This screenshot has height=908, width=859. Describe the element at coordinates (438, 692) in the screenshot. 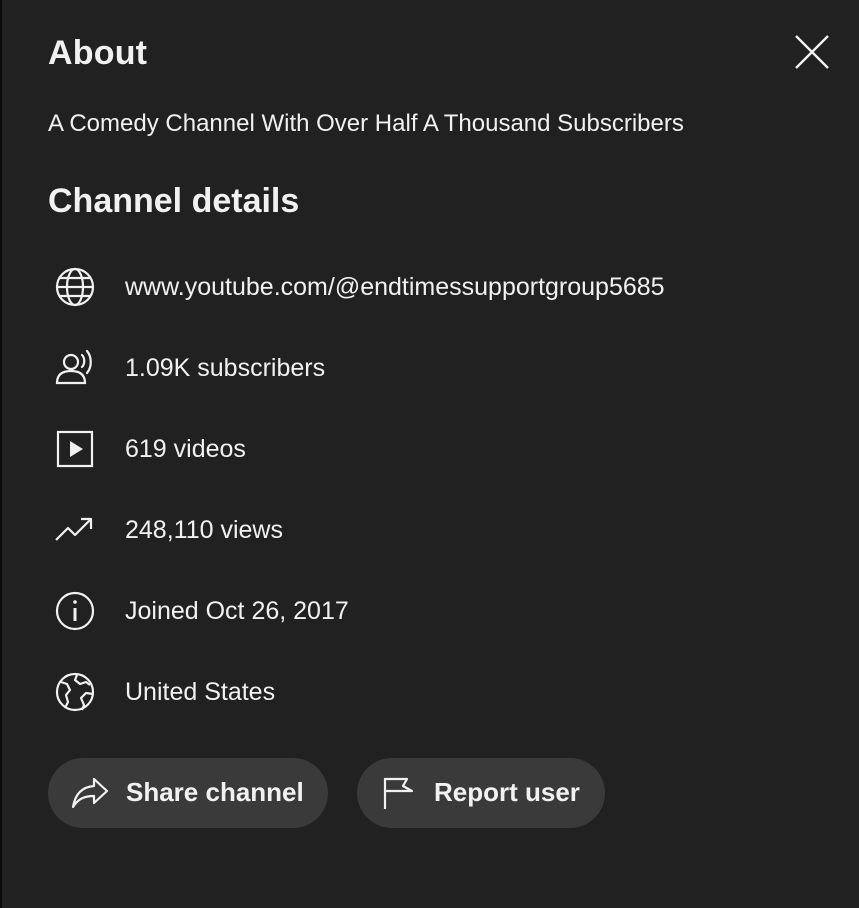

I see `detail-row-country: United States` at that location.